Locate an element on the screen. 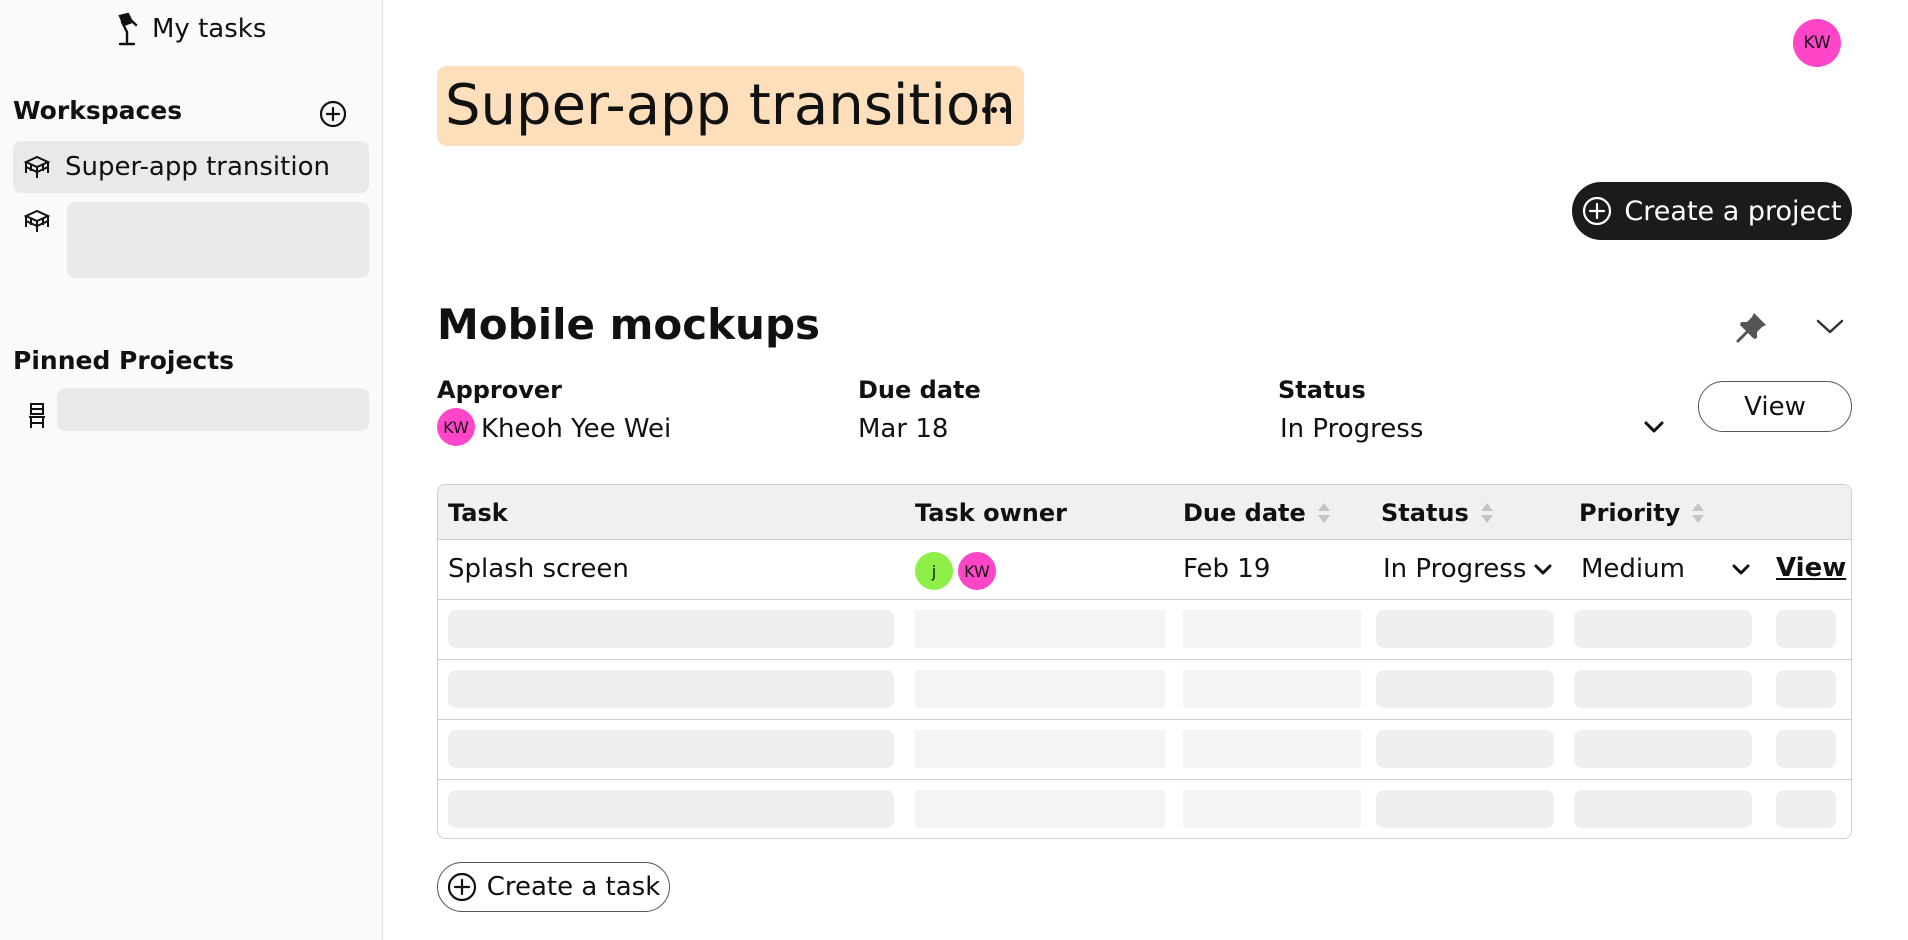 The width and height of the screenshot is (1908, 940). column-label: Task is located at coordinates (478, 513).